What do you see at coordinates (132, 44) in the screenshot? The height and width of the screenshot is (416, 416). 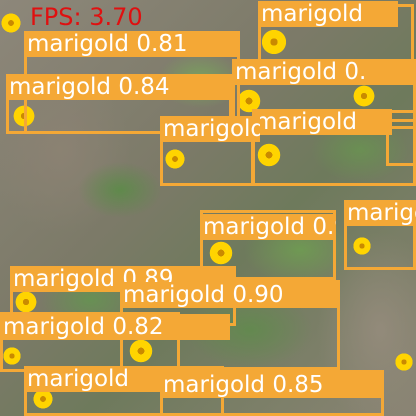 I see `detection-label: marigold 0.81` at bounding box center [132, 44].